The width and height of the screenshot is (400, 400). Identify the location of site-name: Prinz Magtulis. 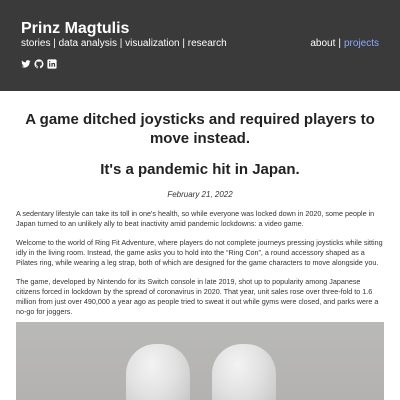
(75, 29).